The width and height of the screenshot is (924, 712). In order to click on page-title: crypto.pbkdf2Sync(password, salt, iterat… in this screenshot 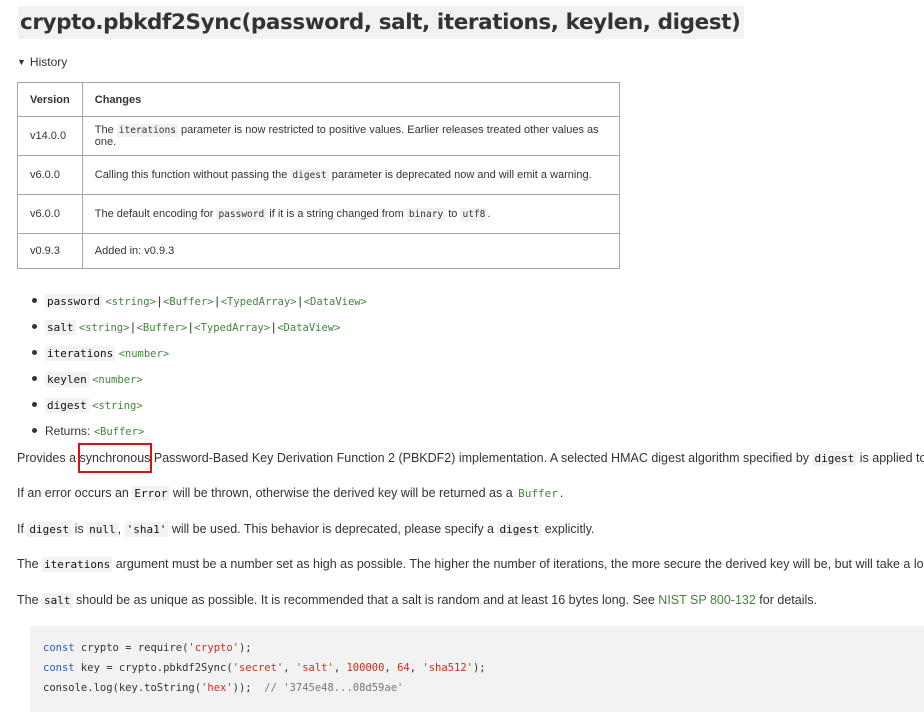, I will do `click(381, 22)`.